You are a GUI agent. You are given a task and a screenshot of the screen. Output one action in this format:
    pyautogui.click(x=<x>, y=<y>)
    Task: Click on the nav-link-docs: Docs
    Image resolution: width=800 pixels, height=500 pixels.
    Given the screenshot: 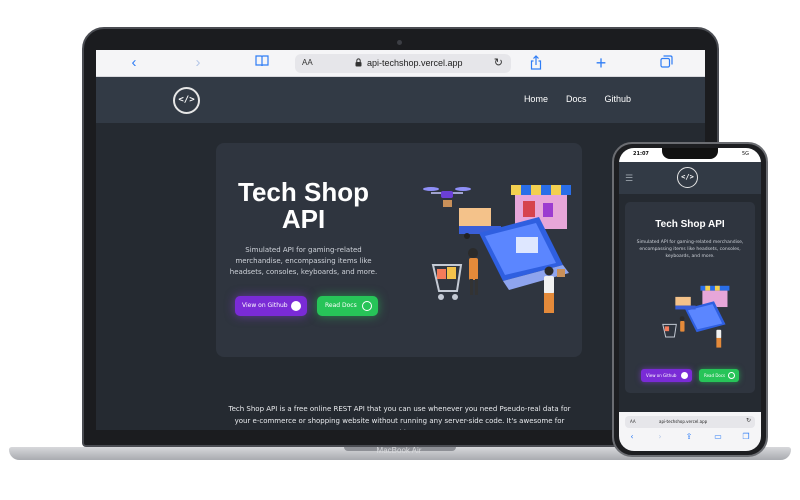 What is the action you would take?
    pyautogui.click(x=576, y=99)
    